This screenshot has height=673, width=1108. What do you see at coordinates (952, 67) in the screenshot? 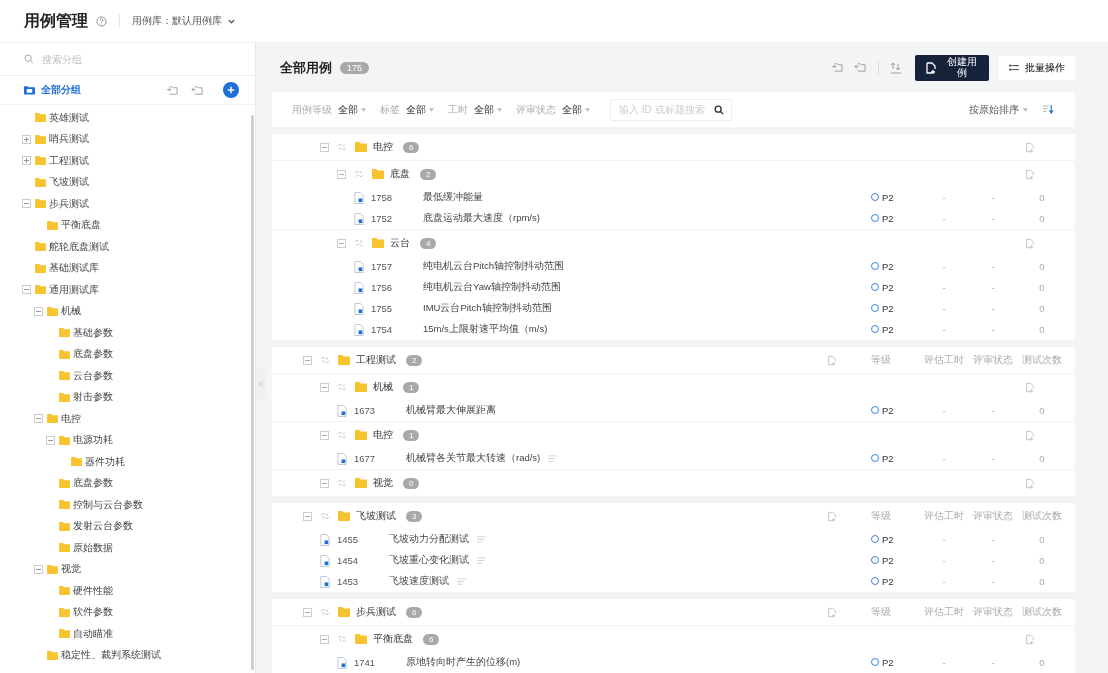
I see `create-case-button: 创建用例` at bounding box center [952, 67].